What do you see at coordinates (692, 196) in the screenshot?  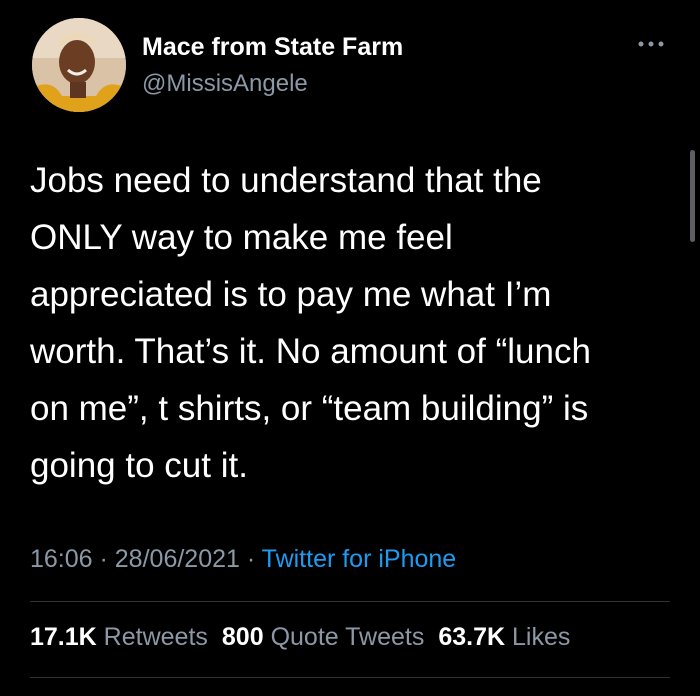 I see `scrollbar` at bounding box center [692, 196].